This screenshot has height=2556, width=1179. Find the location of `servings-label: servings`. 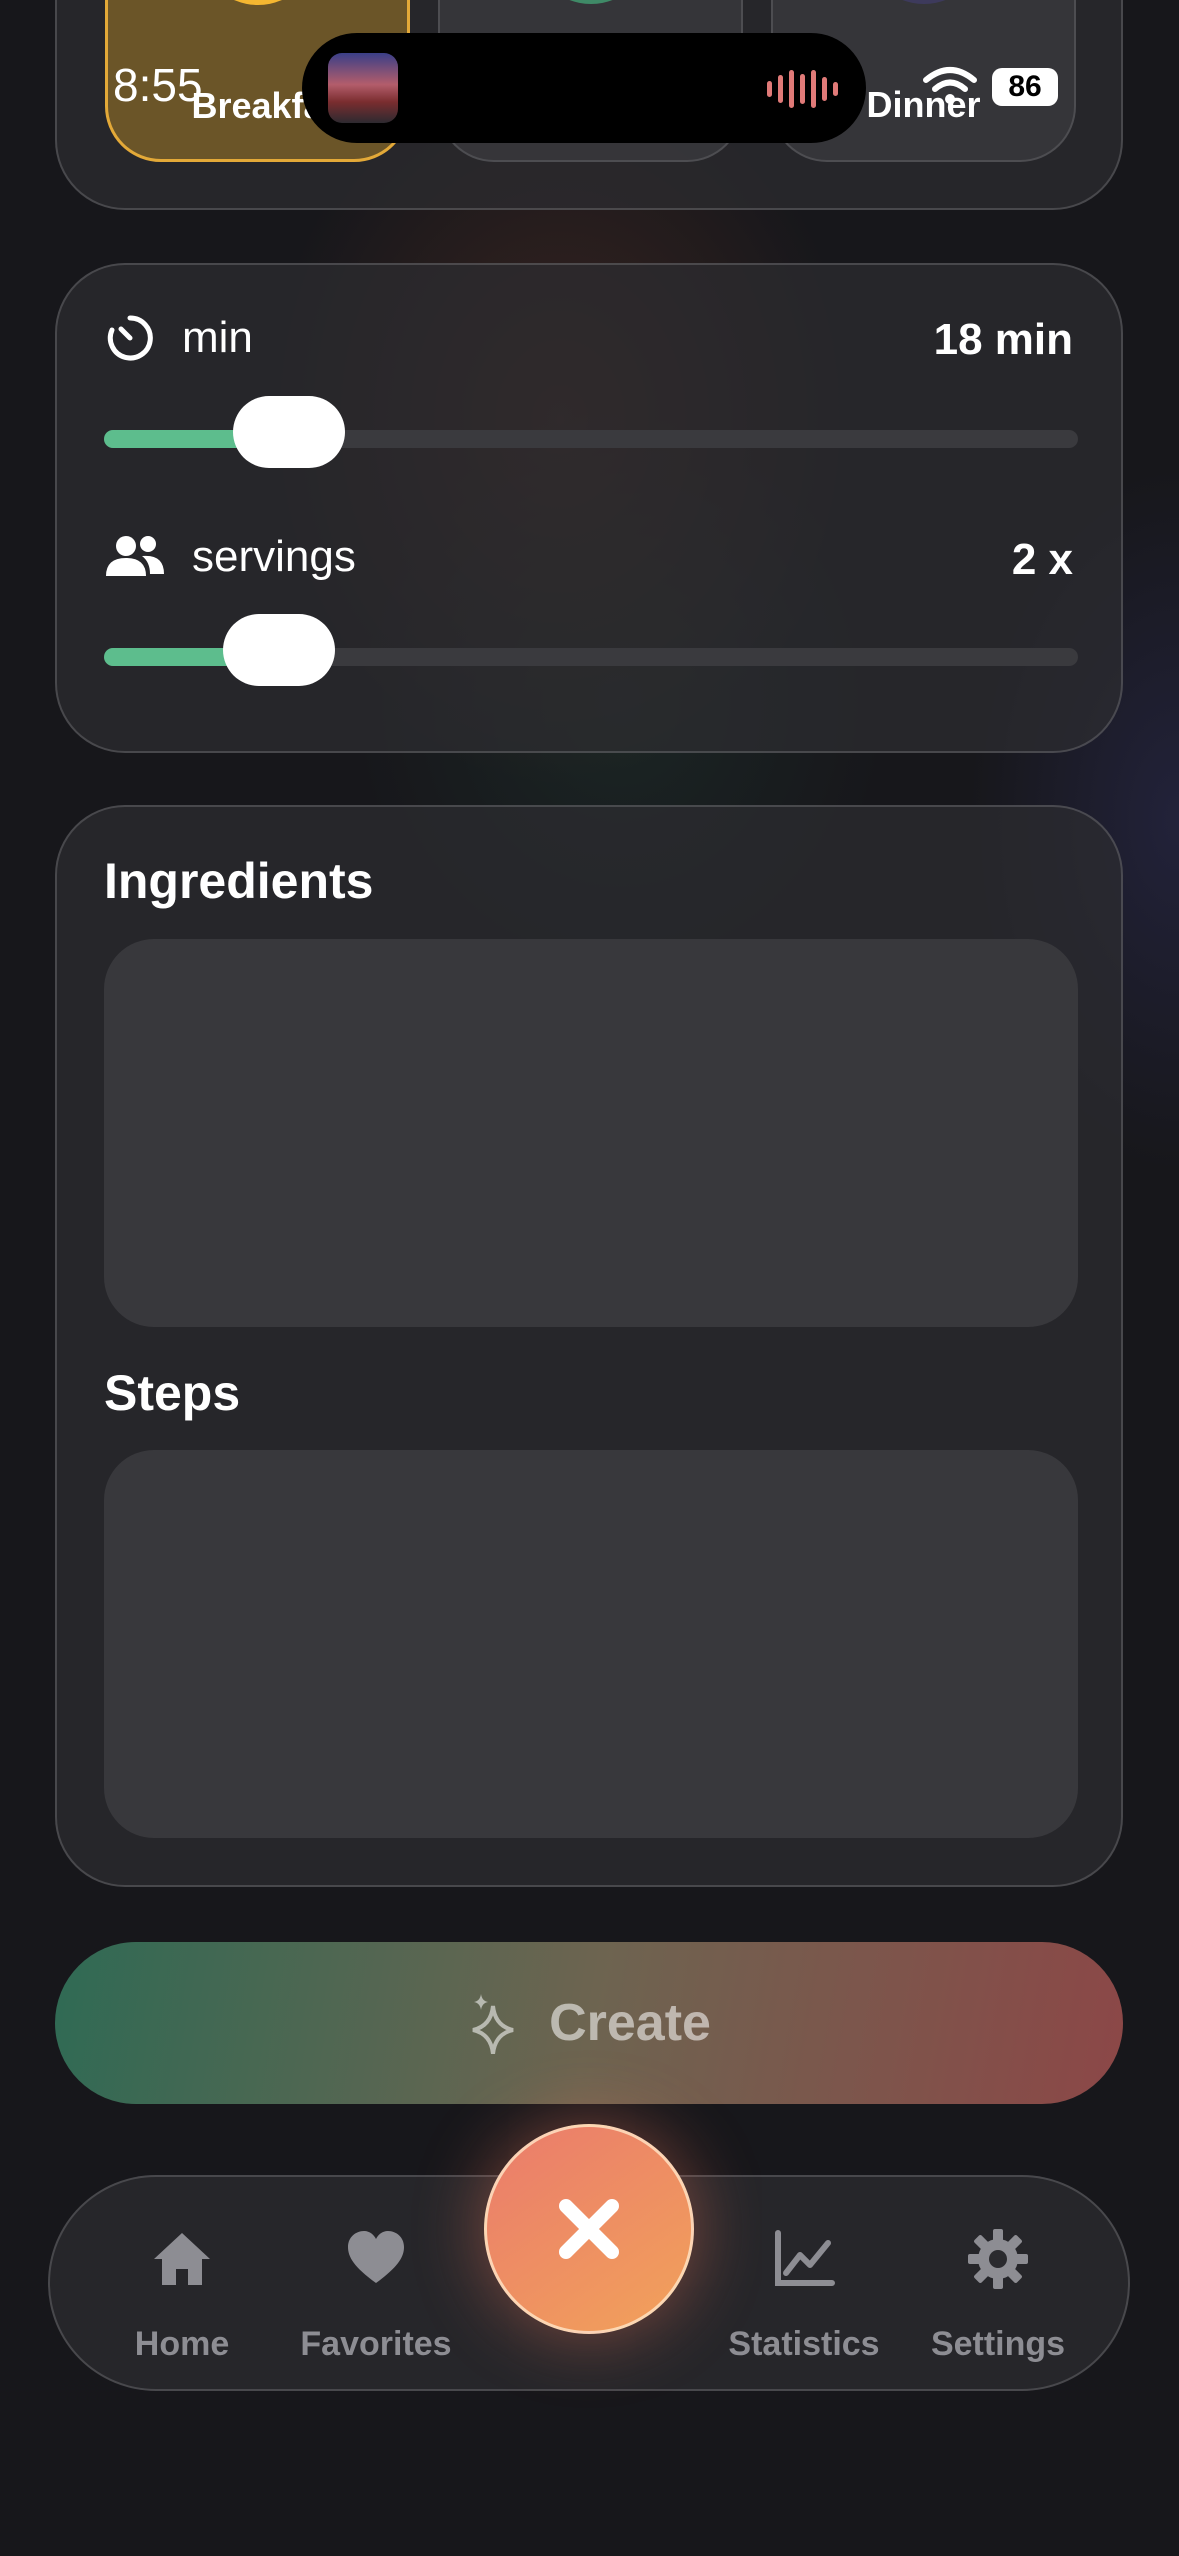

servings-label: servings is located at coordinates (274, 556).